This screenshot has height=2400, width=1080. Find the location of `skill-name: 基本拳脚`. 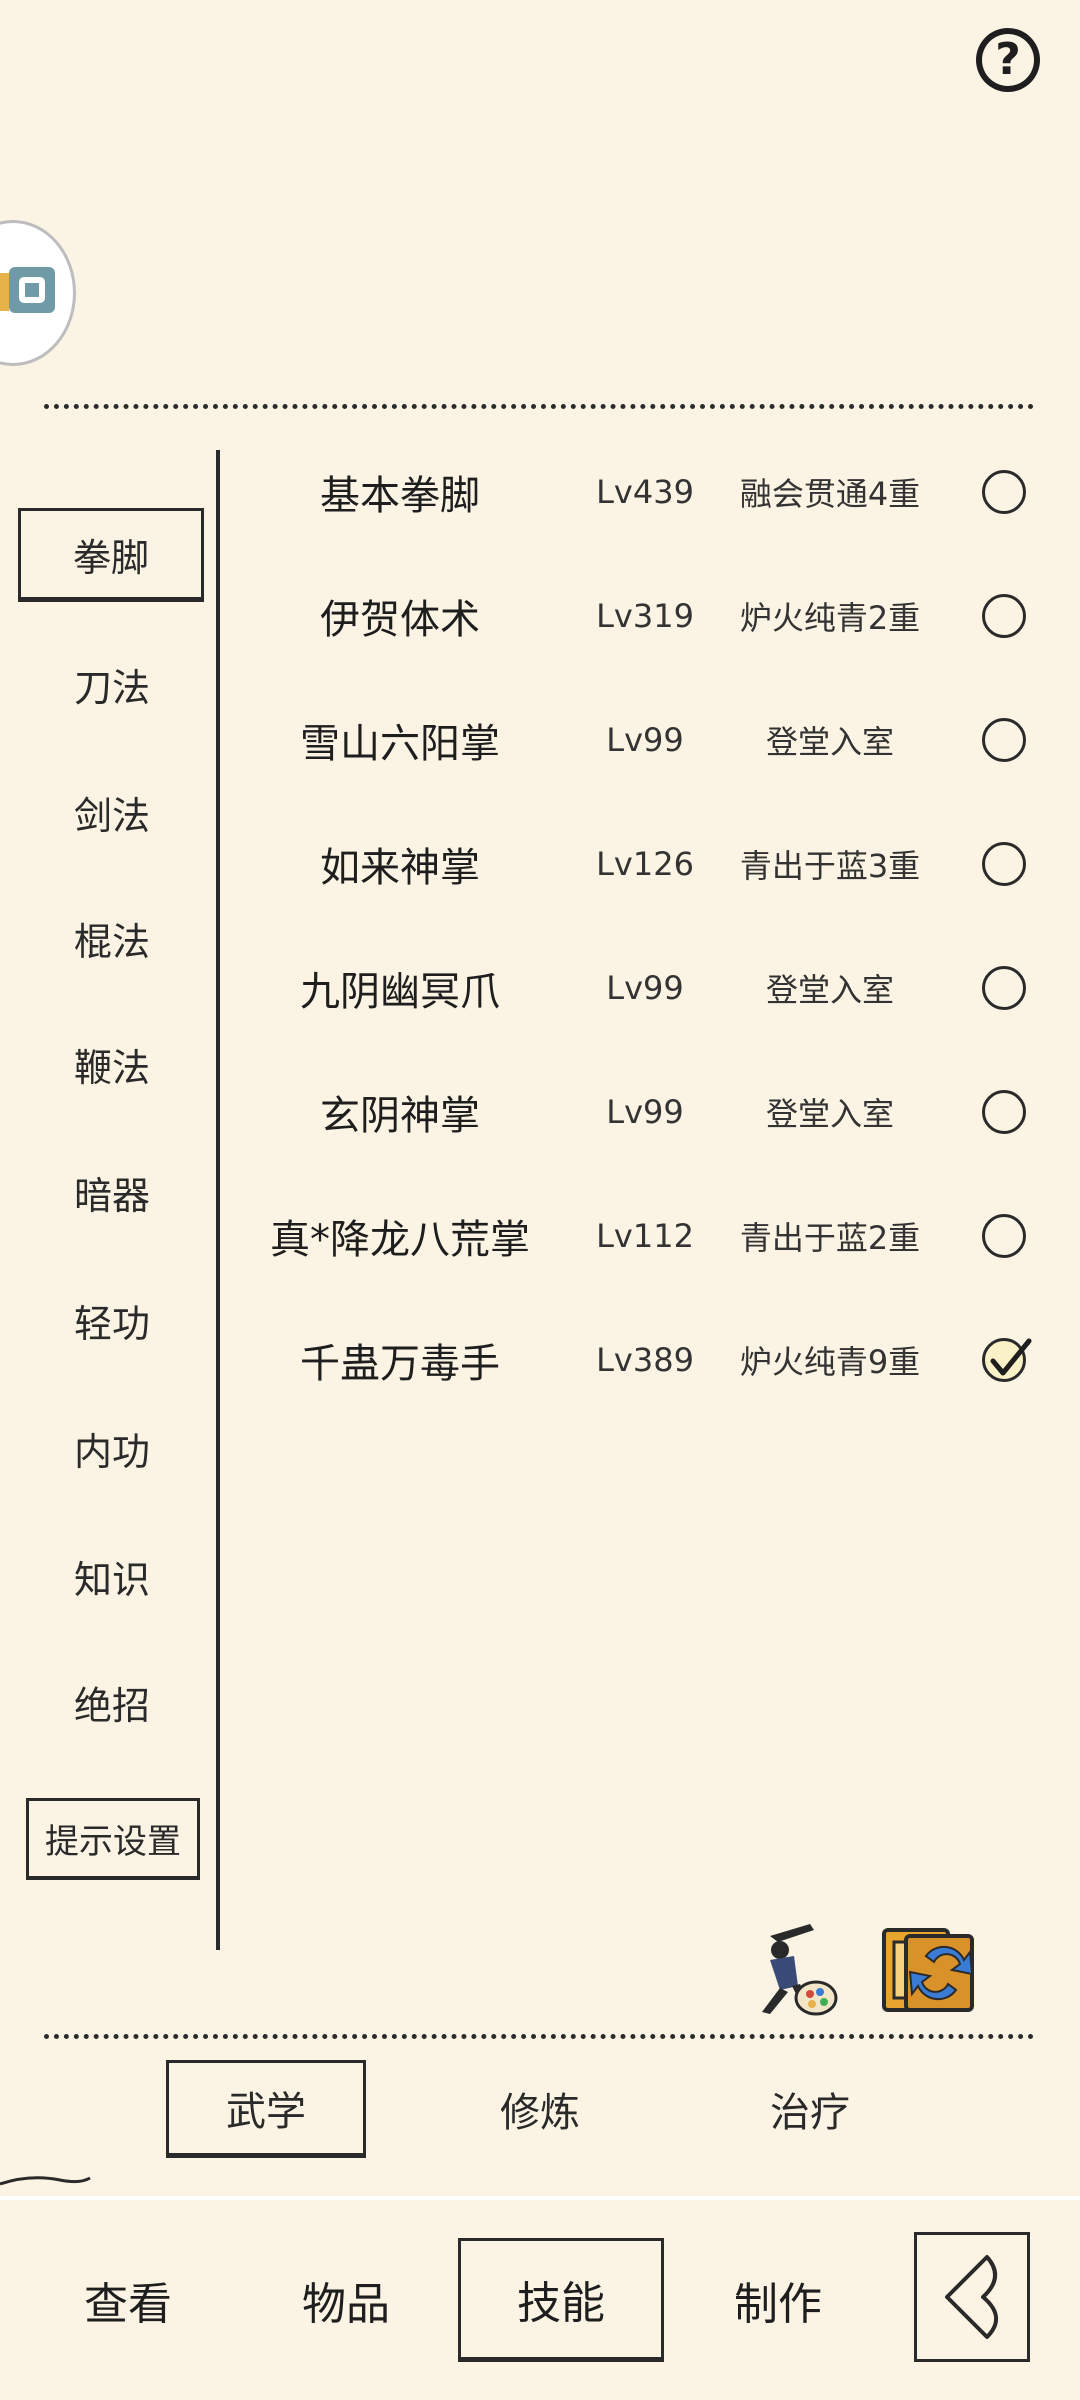

skill-name: 基本拳脚 is located at coordinates (400, 496).